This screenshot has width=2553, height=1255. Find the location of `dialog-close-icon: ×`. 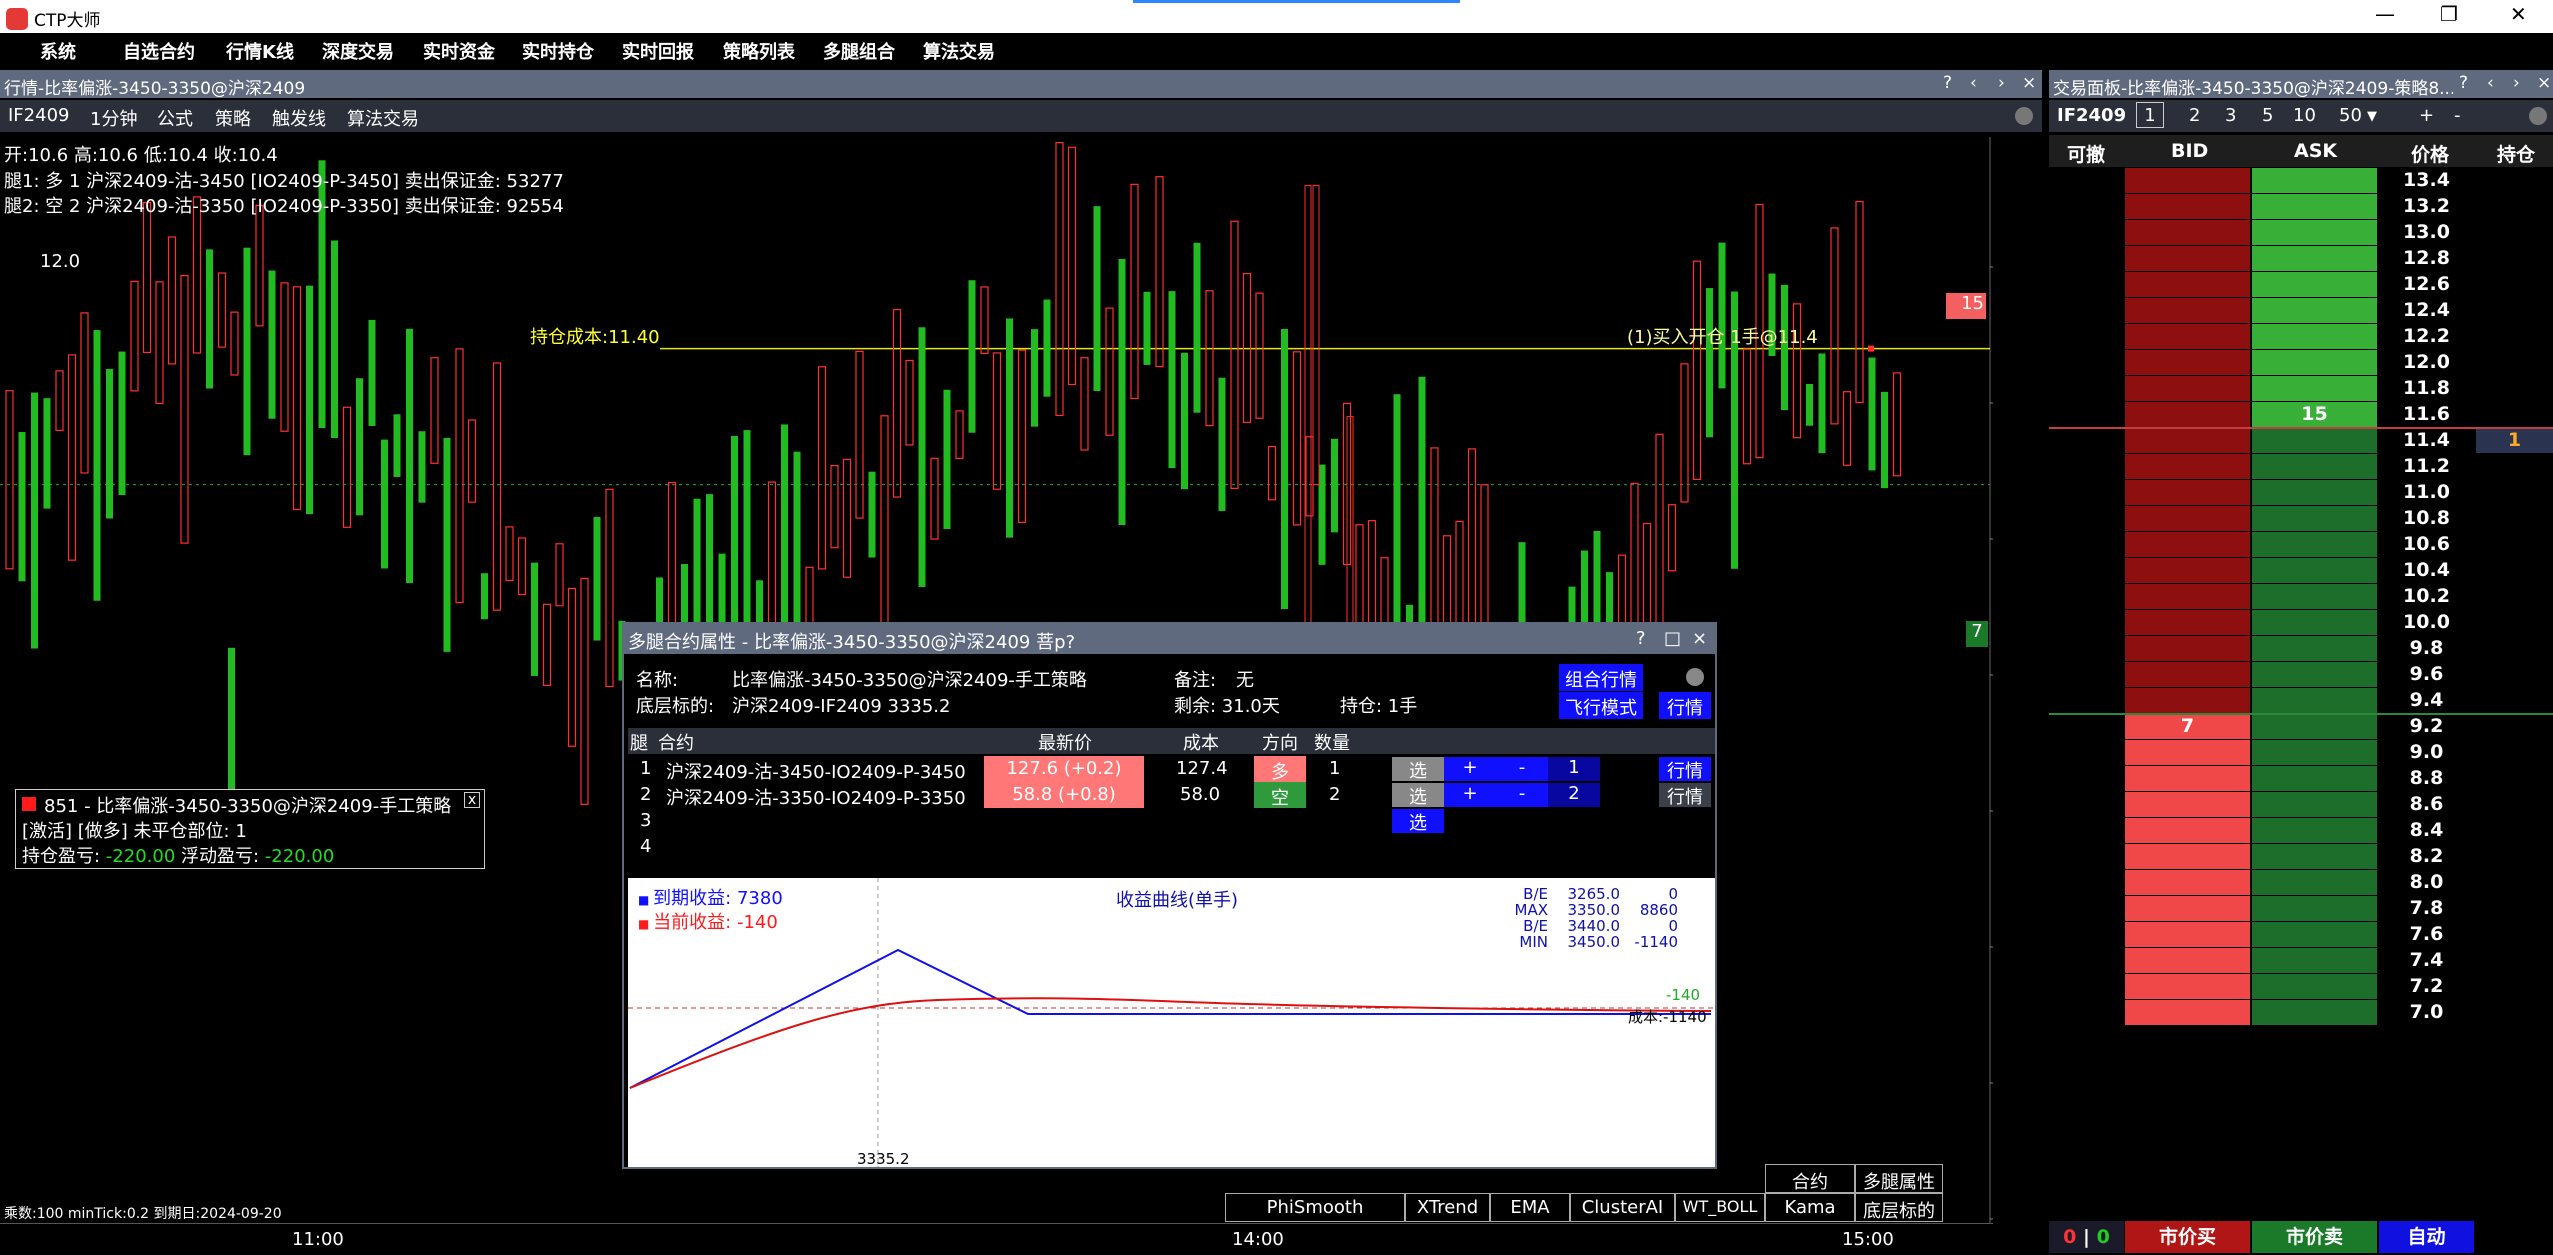

dialog-close-icon: × is located at coordinates (1699, 638).